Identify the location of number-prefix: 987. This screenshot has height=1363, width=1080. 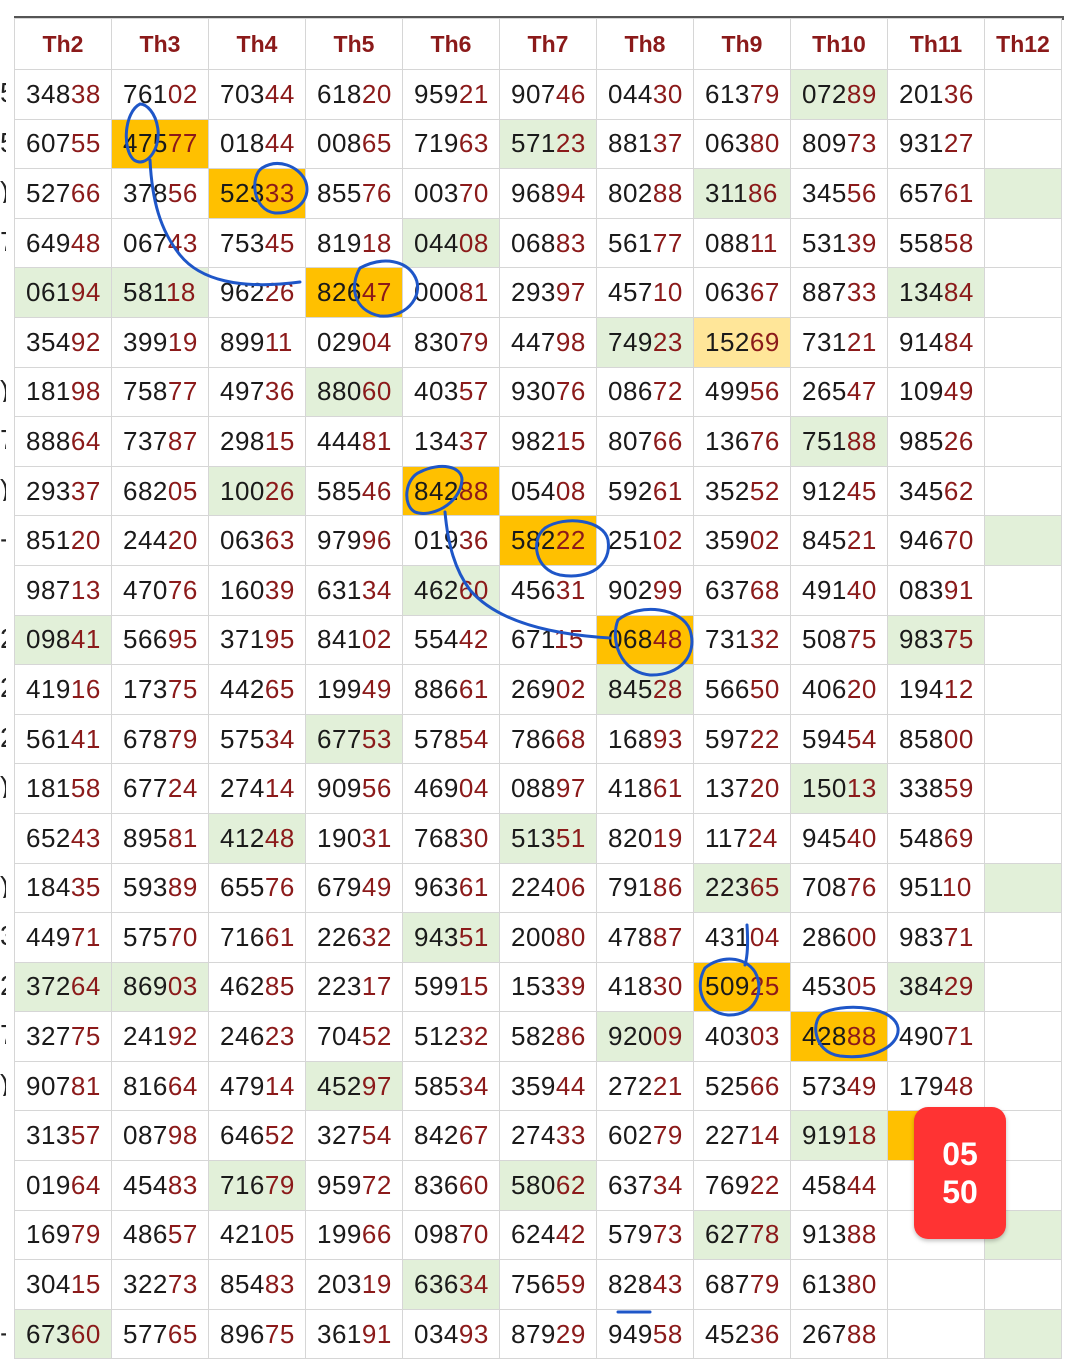
(48, 589).